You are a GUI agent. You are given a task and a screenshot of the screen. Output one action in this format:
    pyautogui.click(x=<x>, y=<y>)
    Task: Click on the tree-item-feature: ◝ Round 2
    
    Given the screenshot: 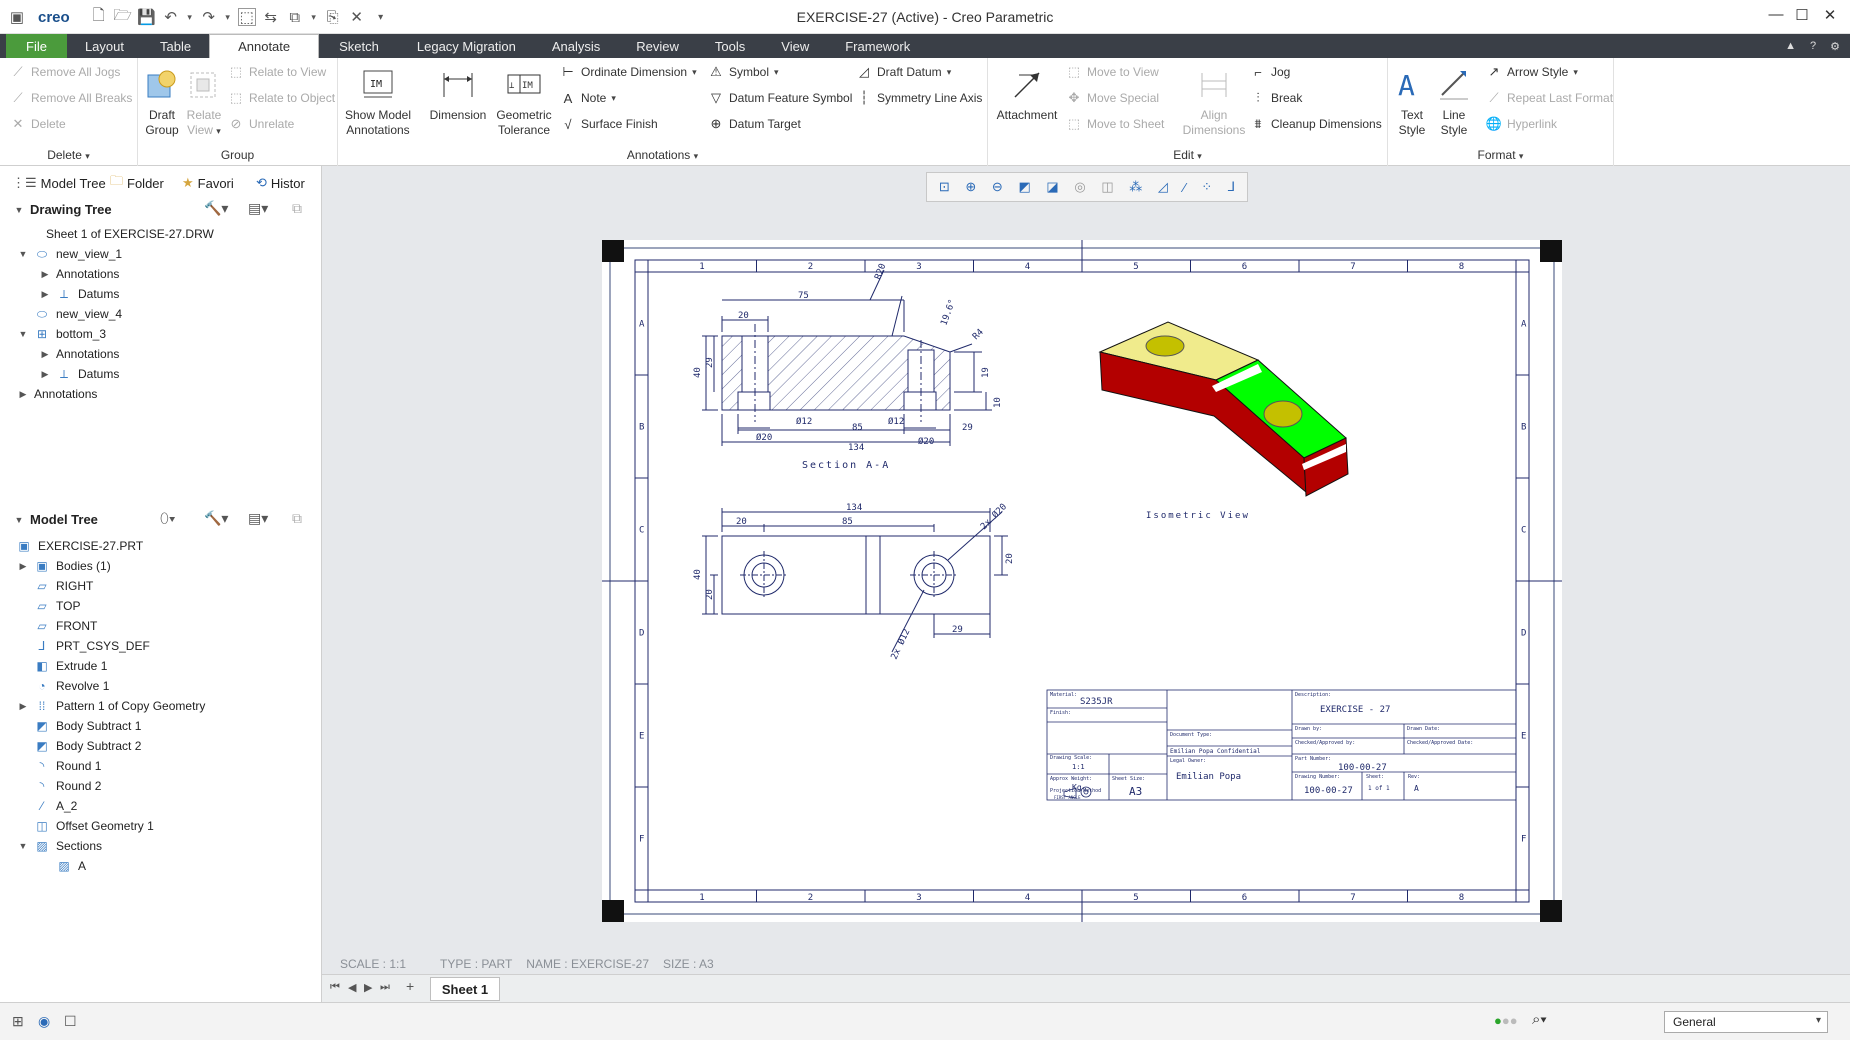 What is the action you would take?
    pyautogui.click(x=68, y=786)
    